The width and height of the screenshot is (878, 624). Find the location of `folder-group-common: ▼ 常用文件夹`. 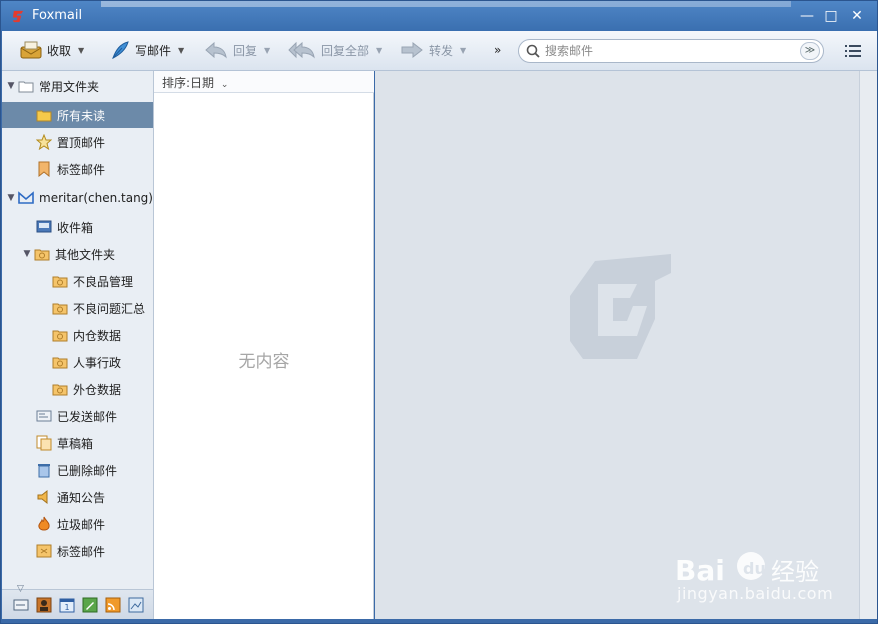

folder-group-common: ▼ 常用文件夹 is located at coordinates (77, 86).